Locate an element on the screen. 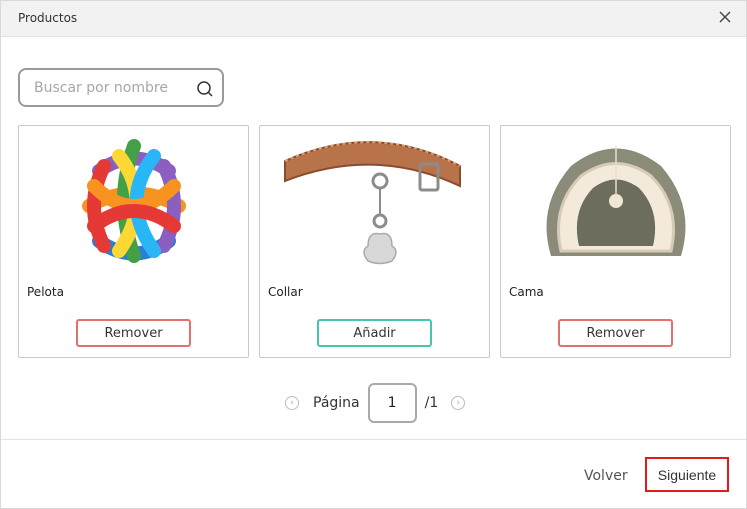  product-card: Pelota Remover is located at coordinates (133, 241).